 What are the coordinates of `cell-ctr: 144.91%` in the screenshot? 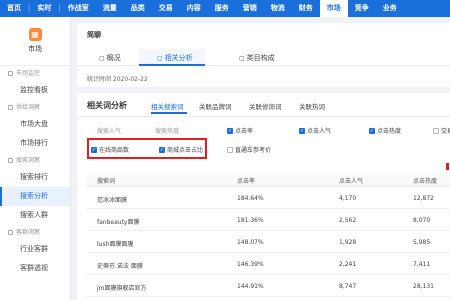 It's located at (250, 286).